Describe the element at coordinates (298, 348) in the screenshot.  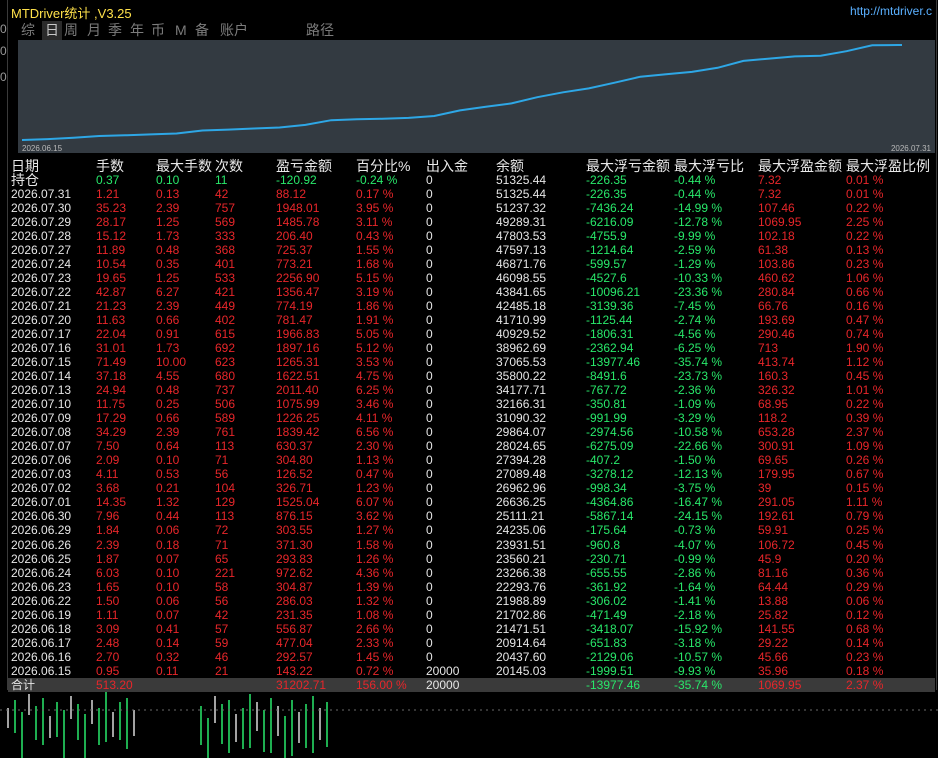
I see `cell-pnl: 1897.16` at that location.